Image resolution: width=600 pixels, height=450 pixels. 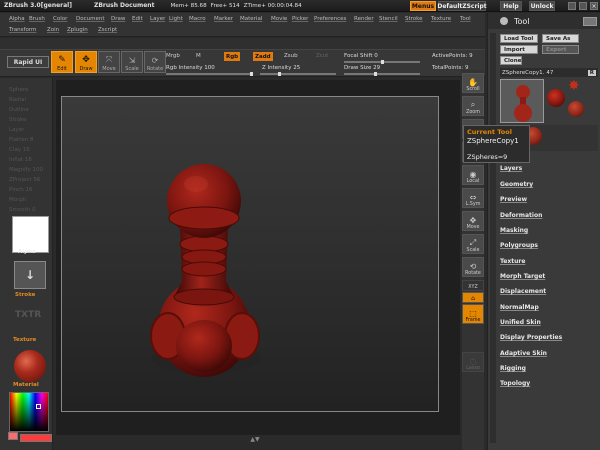 I want to click on help-button: Help, so click(x=511, y=6).